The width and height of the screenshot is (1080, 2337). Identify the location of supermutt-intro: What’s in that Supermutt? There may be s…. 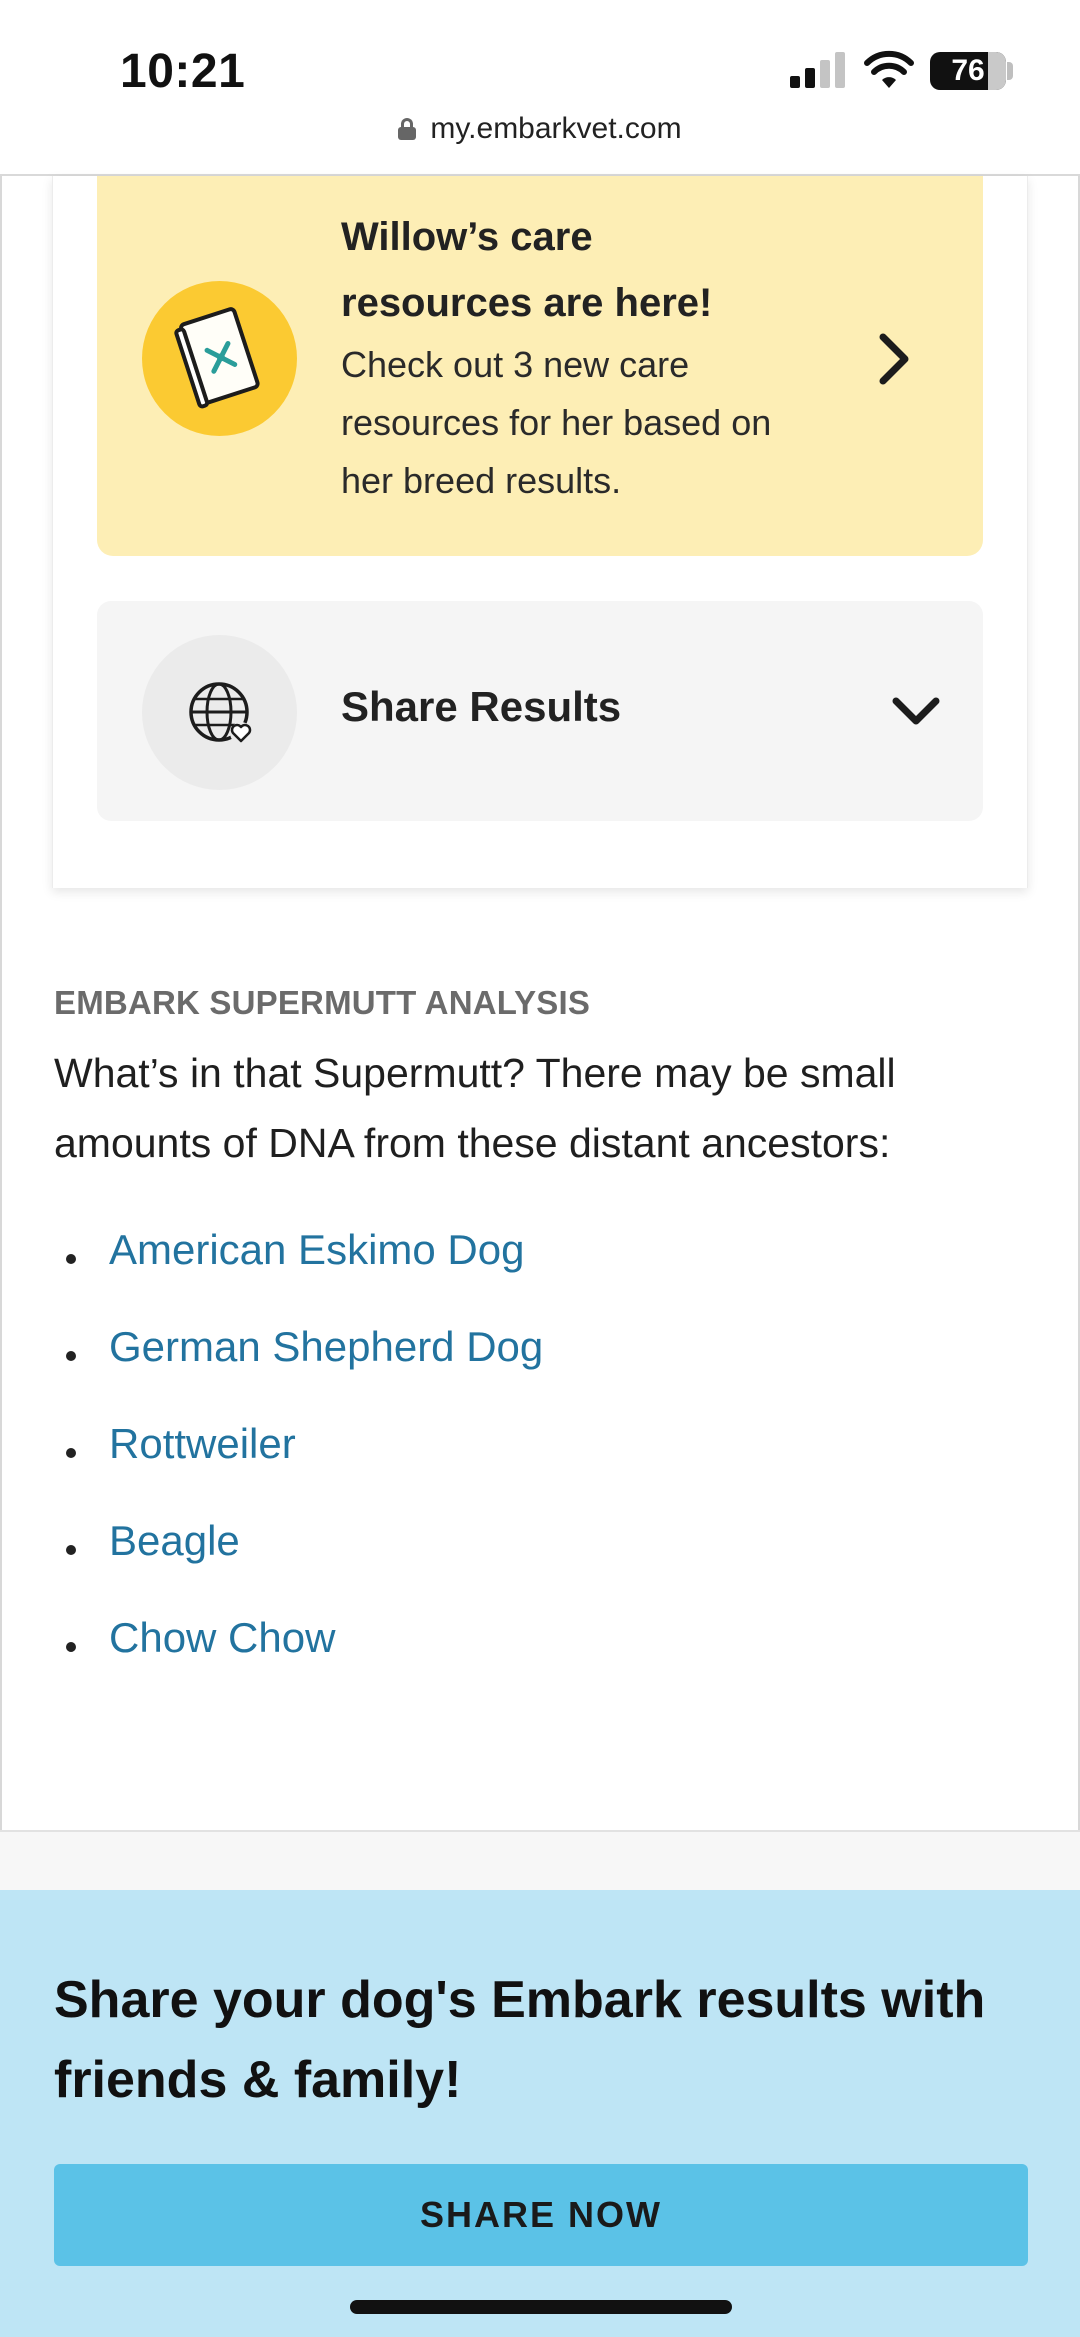
(475, 1108).